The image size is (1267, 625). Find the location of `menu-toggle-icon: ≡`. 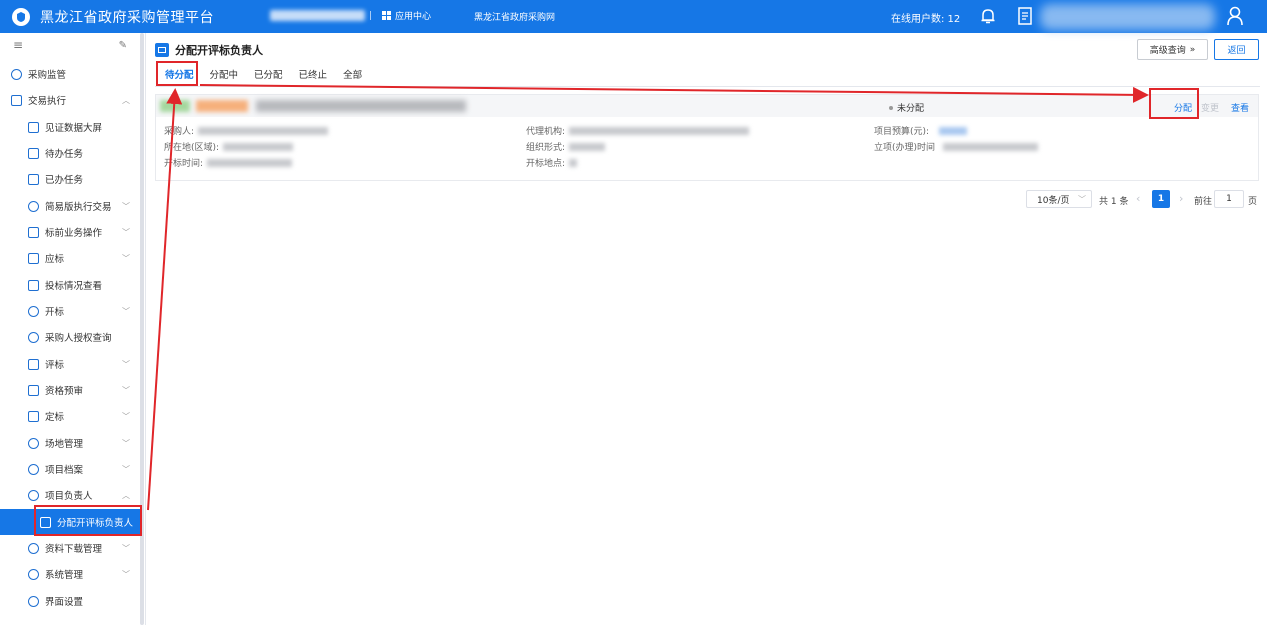

menu-toggle-icon: ≡ is located at coordinates (18, 45).